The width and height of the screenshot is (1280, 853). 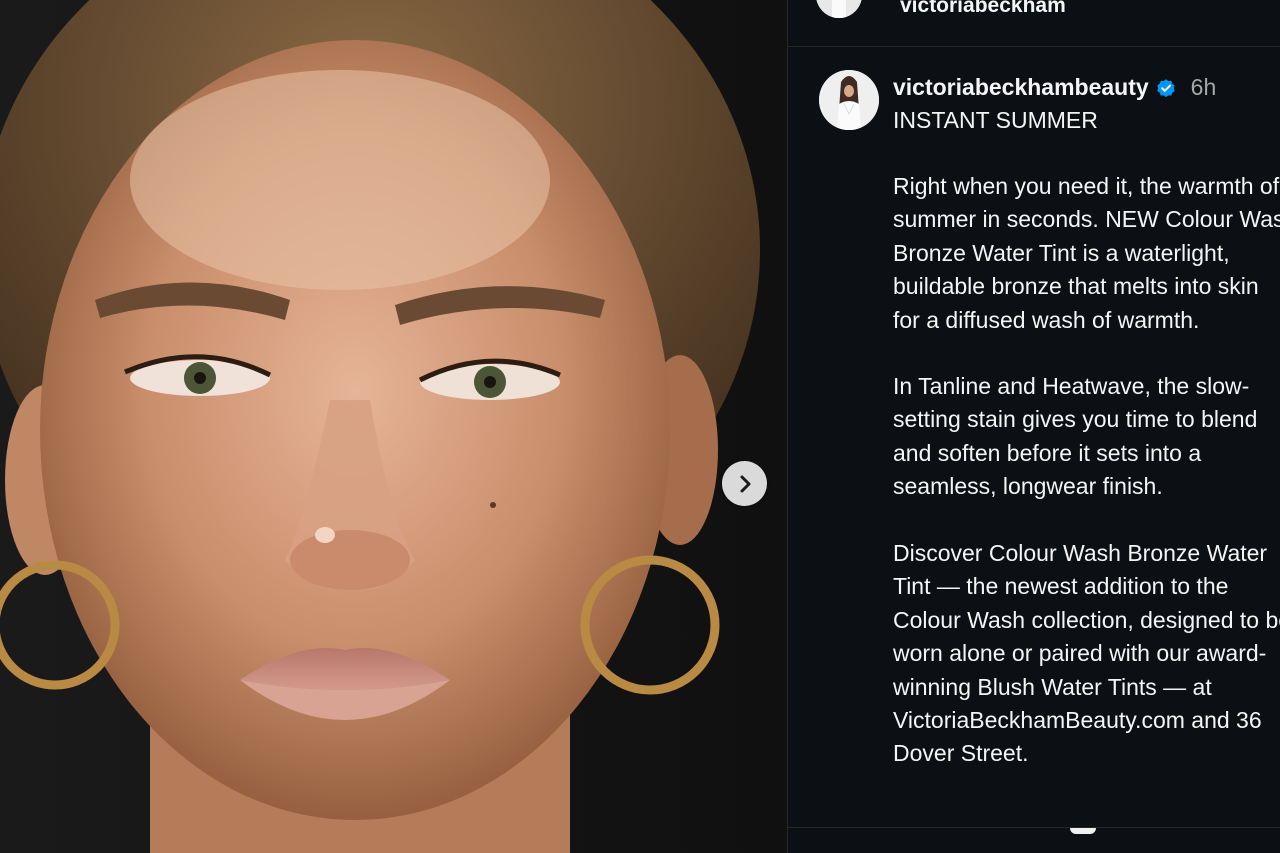 I want to click on chevron-right-icon, so click(x=745, y=483).